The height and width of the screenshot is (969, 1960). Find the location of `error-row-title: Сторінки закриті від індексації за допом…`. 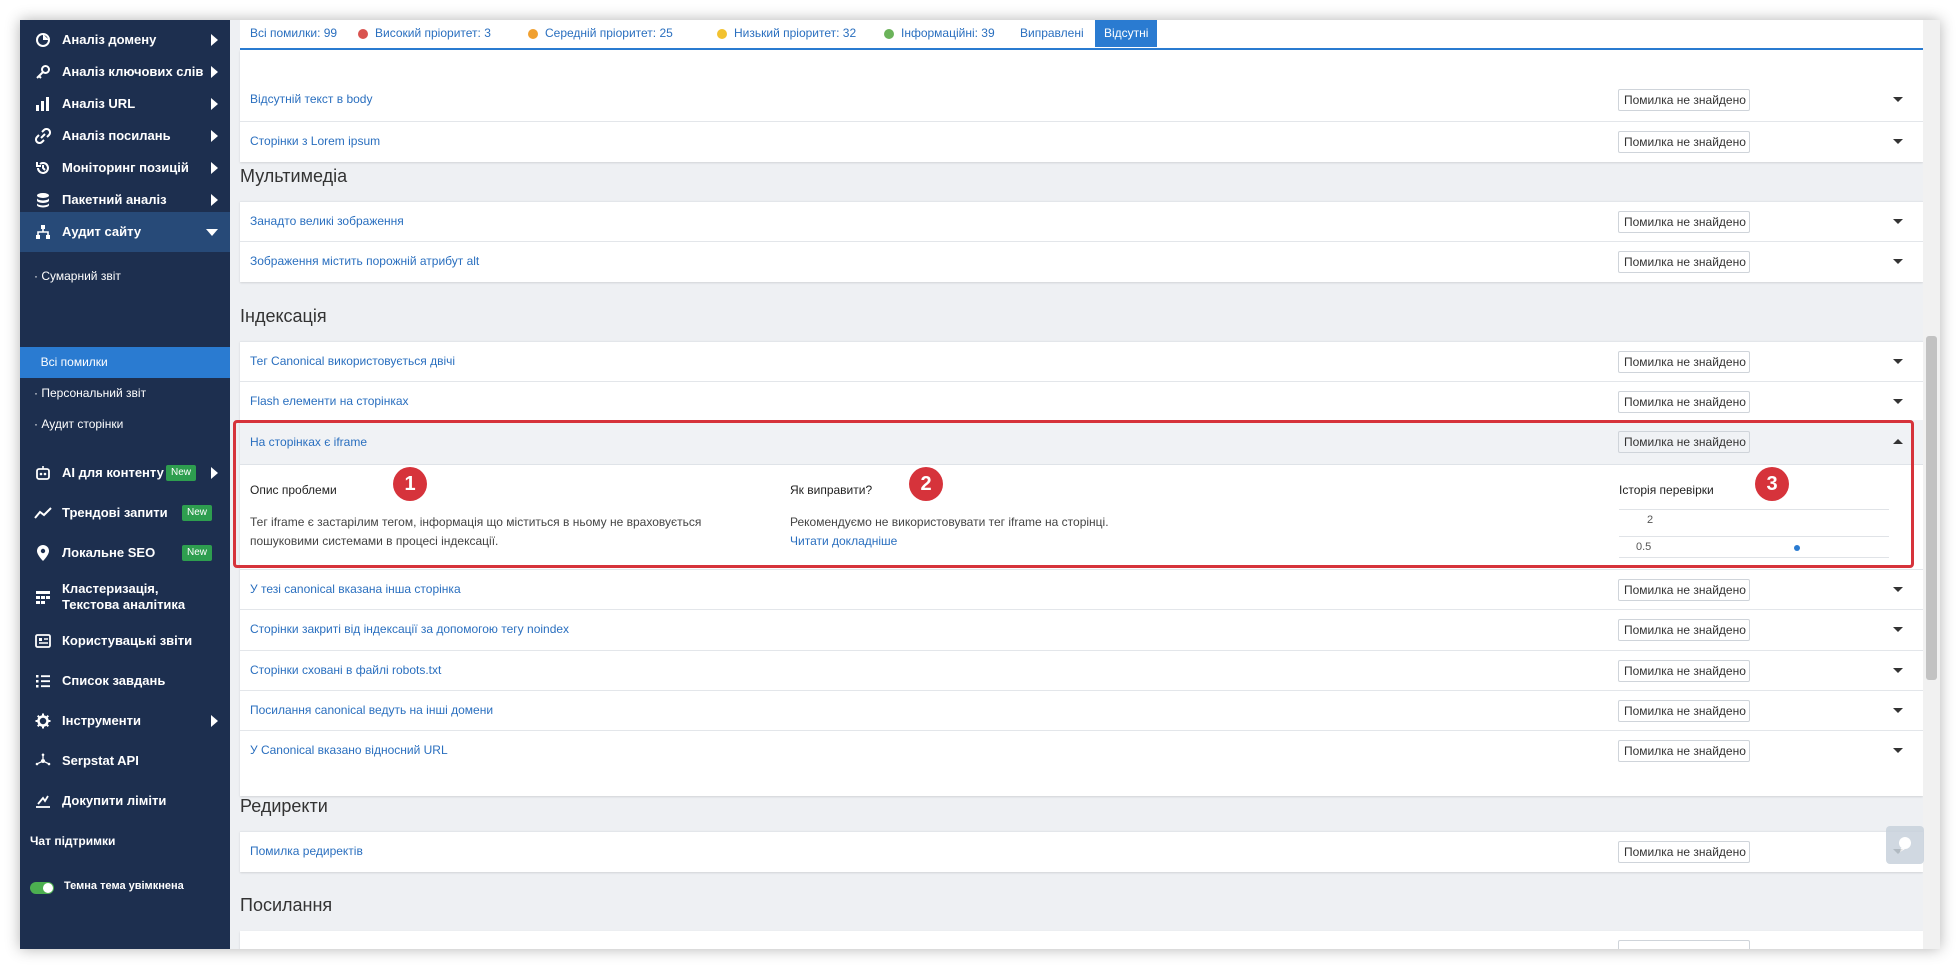

error-row-title: Сторінки закриті від індексації за допом… is located at coordinates (409, 629).